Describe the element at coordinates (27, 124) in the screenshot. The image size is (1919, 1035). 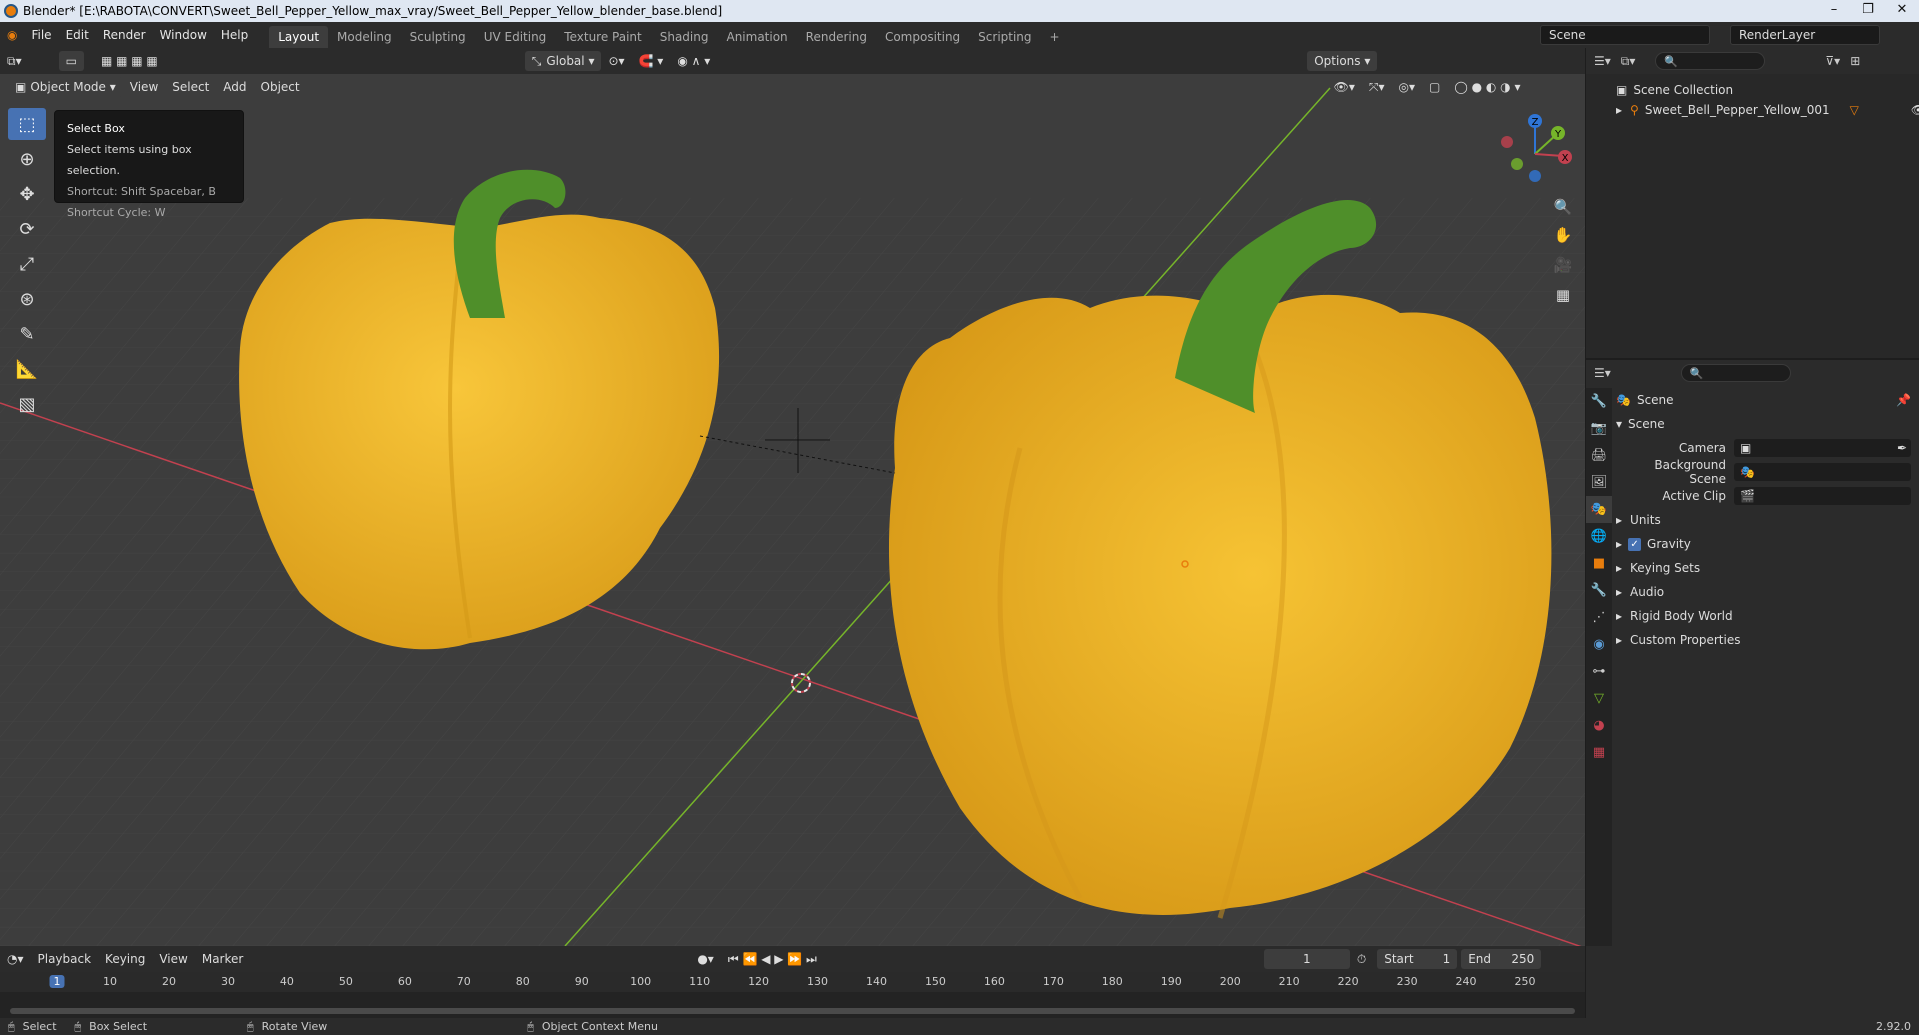
I see `select-box-tool-icon: ⬚` at that location.